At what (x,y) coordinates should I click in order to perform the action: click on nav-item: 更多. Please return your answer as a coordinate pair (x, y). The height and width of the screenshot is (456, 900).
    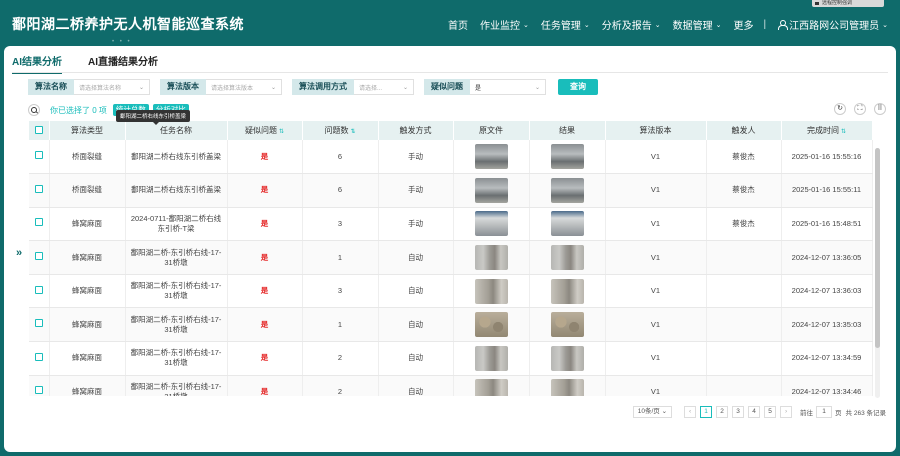
    Looking at the image, I should click on (744, 24).